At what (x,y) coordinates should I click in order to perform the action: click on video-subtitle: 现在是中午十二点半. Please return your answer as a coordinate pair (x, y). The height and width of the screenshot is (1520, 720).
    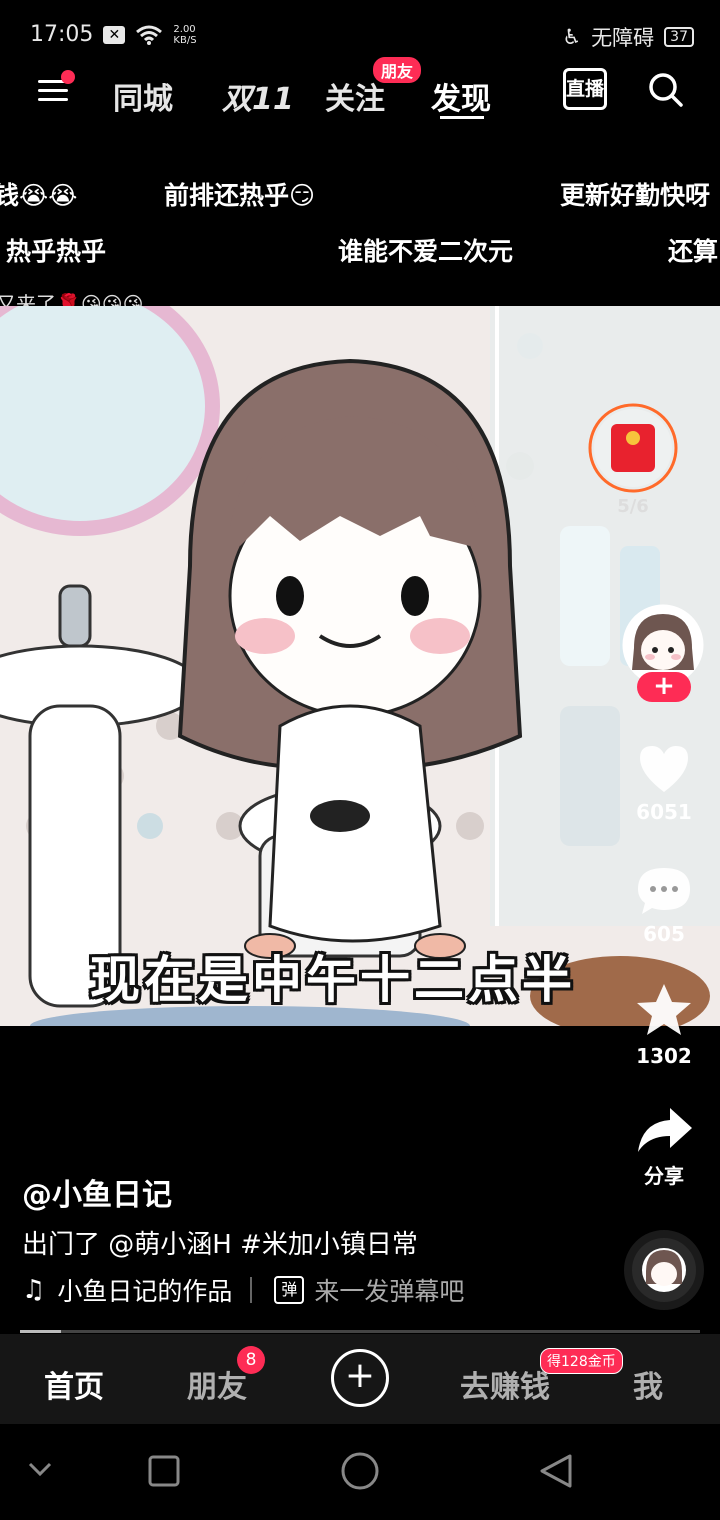
    Looking at the image, I should click on (333, 980).